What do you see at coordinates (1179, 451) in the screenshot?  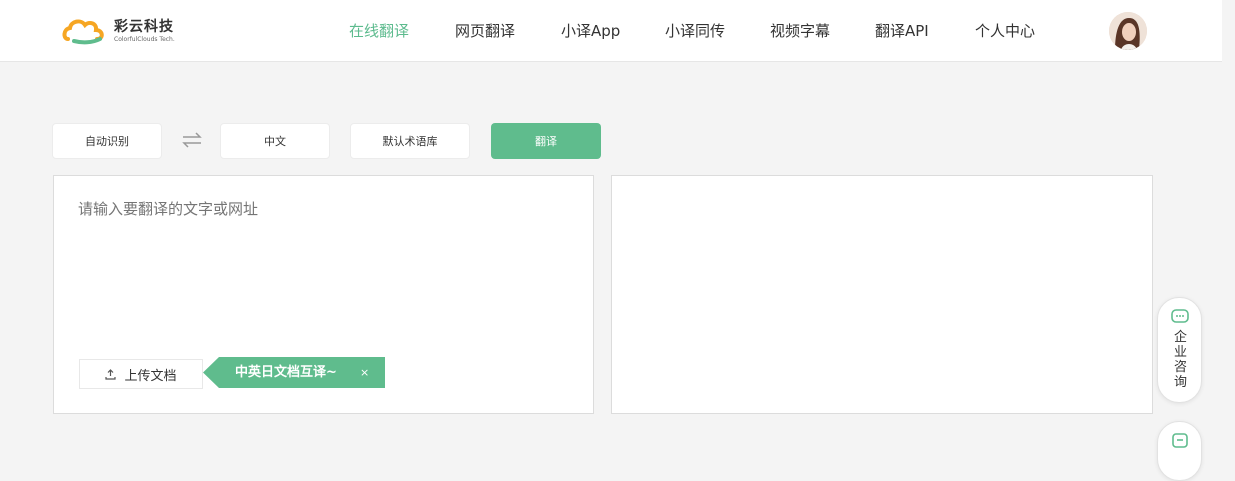 I see `secondary-float-button` at bounding box center [1179, 451].